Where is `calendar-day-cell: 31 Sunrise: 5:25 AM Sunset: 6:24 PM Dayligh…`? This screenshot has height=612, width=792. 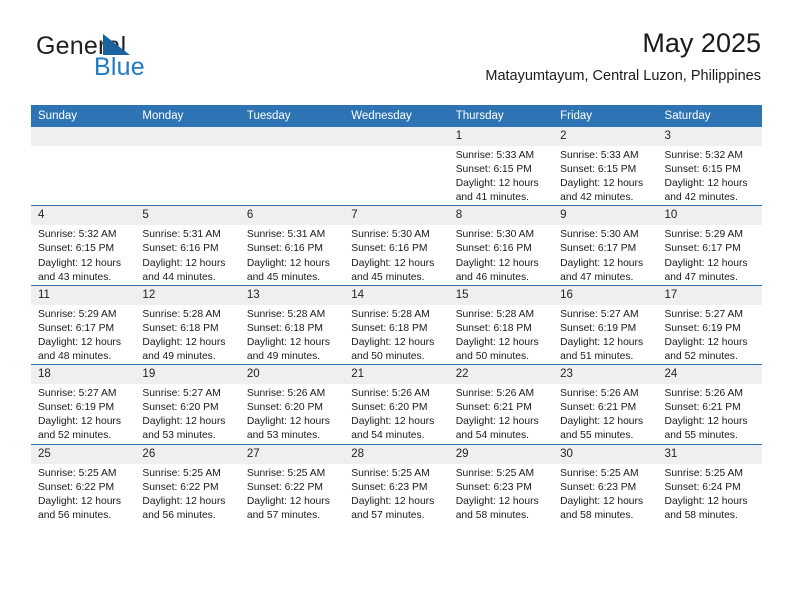 calendar-day-cell: 31 Sunrise: 5:25 AM Sunset: 6:24 PM Dayligh… is located at coordinates (709, 483).